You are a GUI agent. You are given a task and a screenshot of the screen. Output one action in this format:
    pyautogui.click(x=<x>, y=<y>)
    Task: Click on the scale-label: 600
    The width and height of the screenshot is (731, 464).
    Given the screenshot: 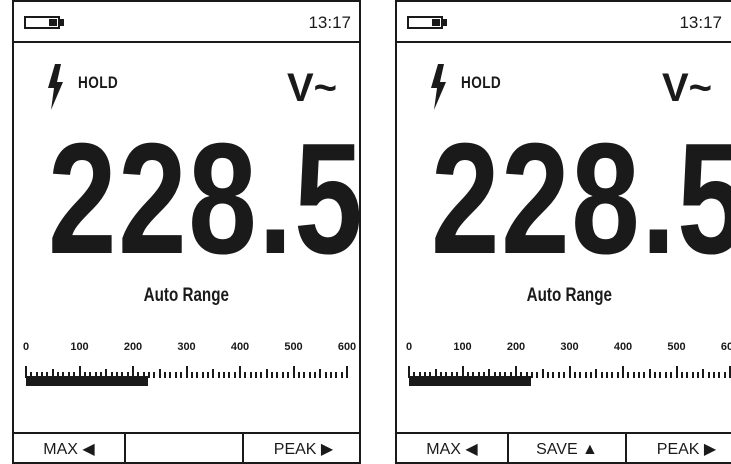 What is the action you would take?
    pyautogui.click(x=725, y=347)
    